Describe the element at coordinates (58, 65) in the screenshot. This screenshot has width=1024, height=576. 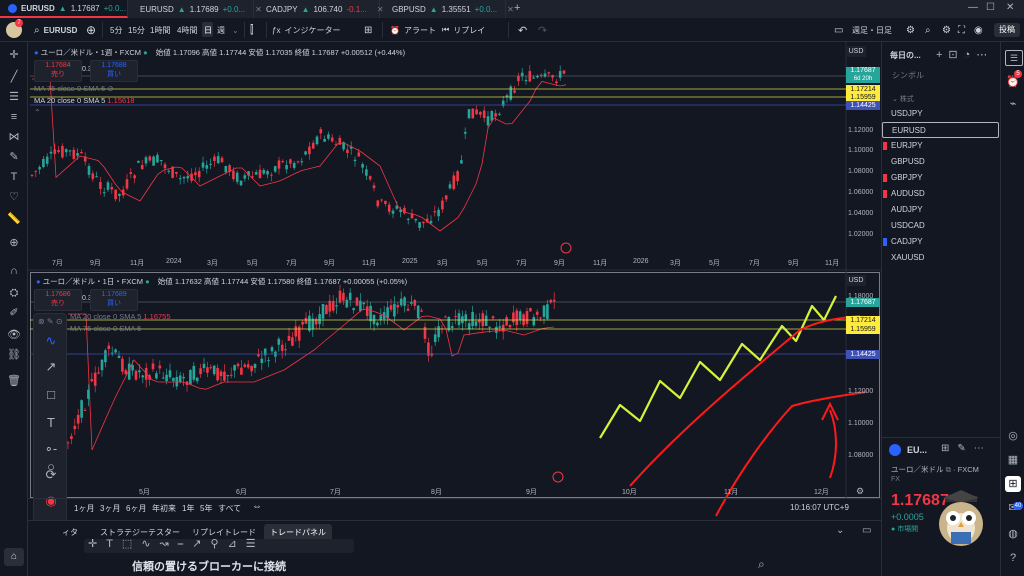
I see `sell-price: 1.17684` at that location.